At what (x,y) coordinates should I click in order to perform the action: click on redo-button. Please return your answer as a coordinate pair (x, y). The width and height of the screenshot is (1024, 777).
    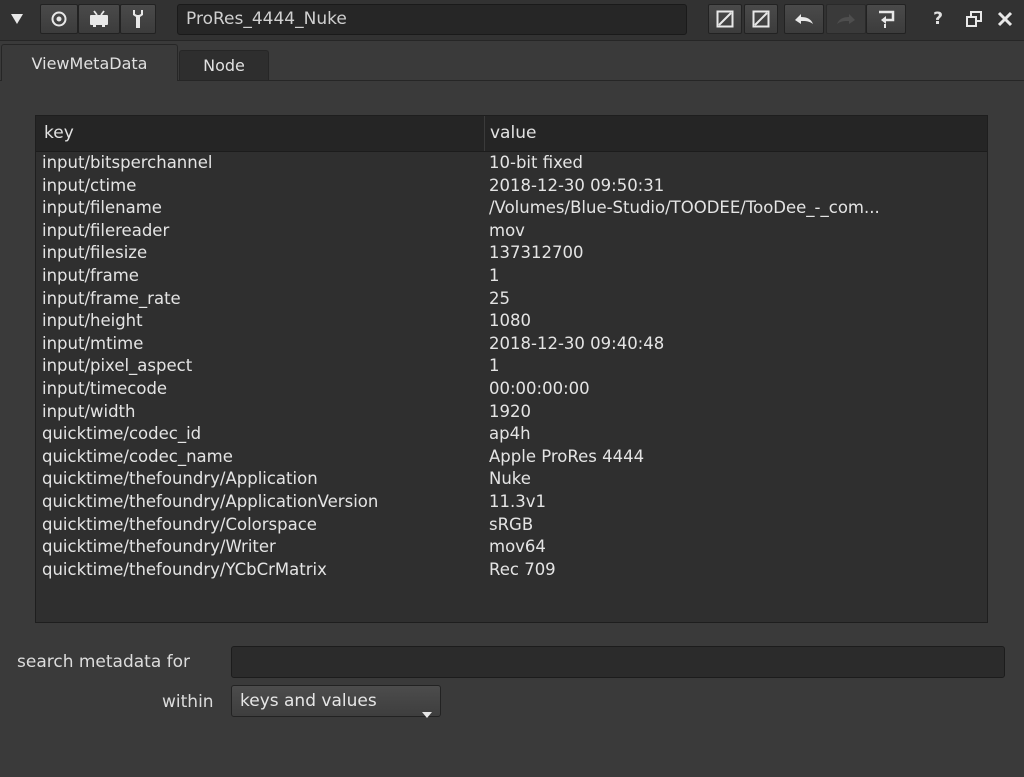
    Looking at the image, I should click on (846, 19).